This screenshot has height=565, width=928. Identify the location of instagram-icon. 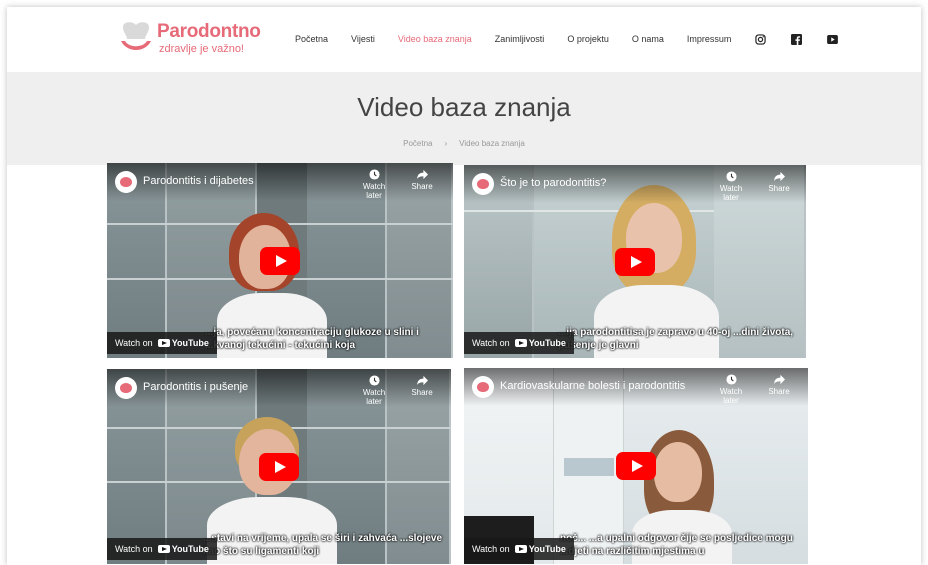
(760, 39).